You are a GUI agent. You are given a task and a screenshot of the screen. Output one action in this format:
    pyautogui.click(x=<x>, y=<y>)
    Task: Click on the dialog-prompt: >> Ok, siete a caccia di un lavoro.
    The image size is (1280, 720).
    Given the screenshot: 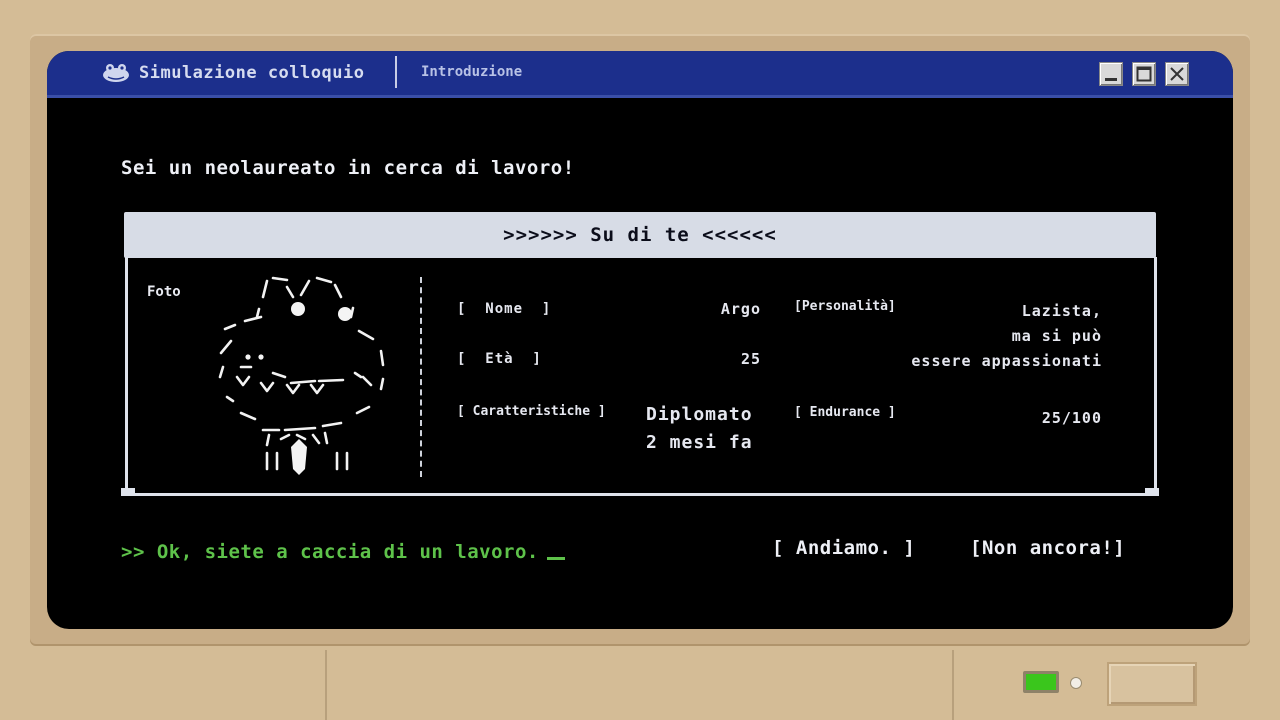 What is the action you would take?
    pyautogui.click(x=343, y=552)
    